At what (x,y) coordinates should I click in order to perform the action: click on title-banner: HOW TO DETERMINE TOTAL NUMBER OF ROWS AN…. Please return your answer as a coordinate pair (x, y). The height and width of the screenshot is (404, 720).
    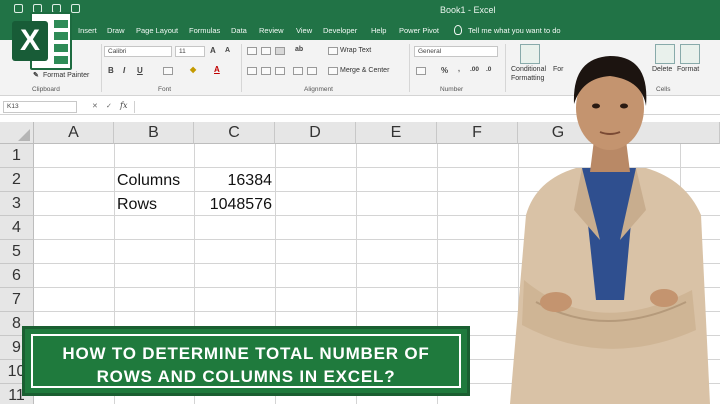
    Looking at the image, I should click on (246, 361).